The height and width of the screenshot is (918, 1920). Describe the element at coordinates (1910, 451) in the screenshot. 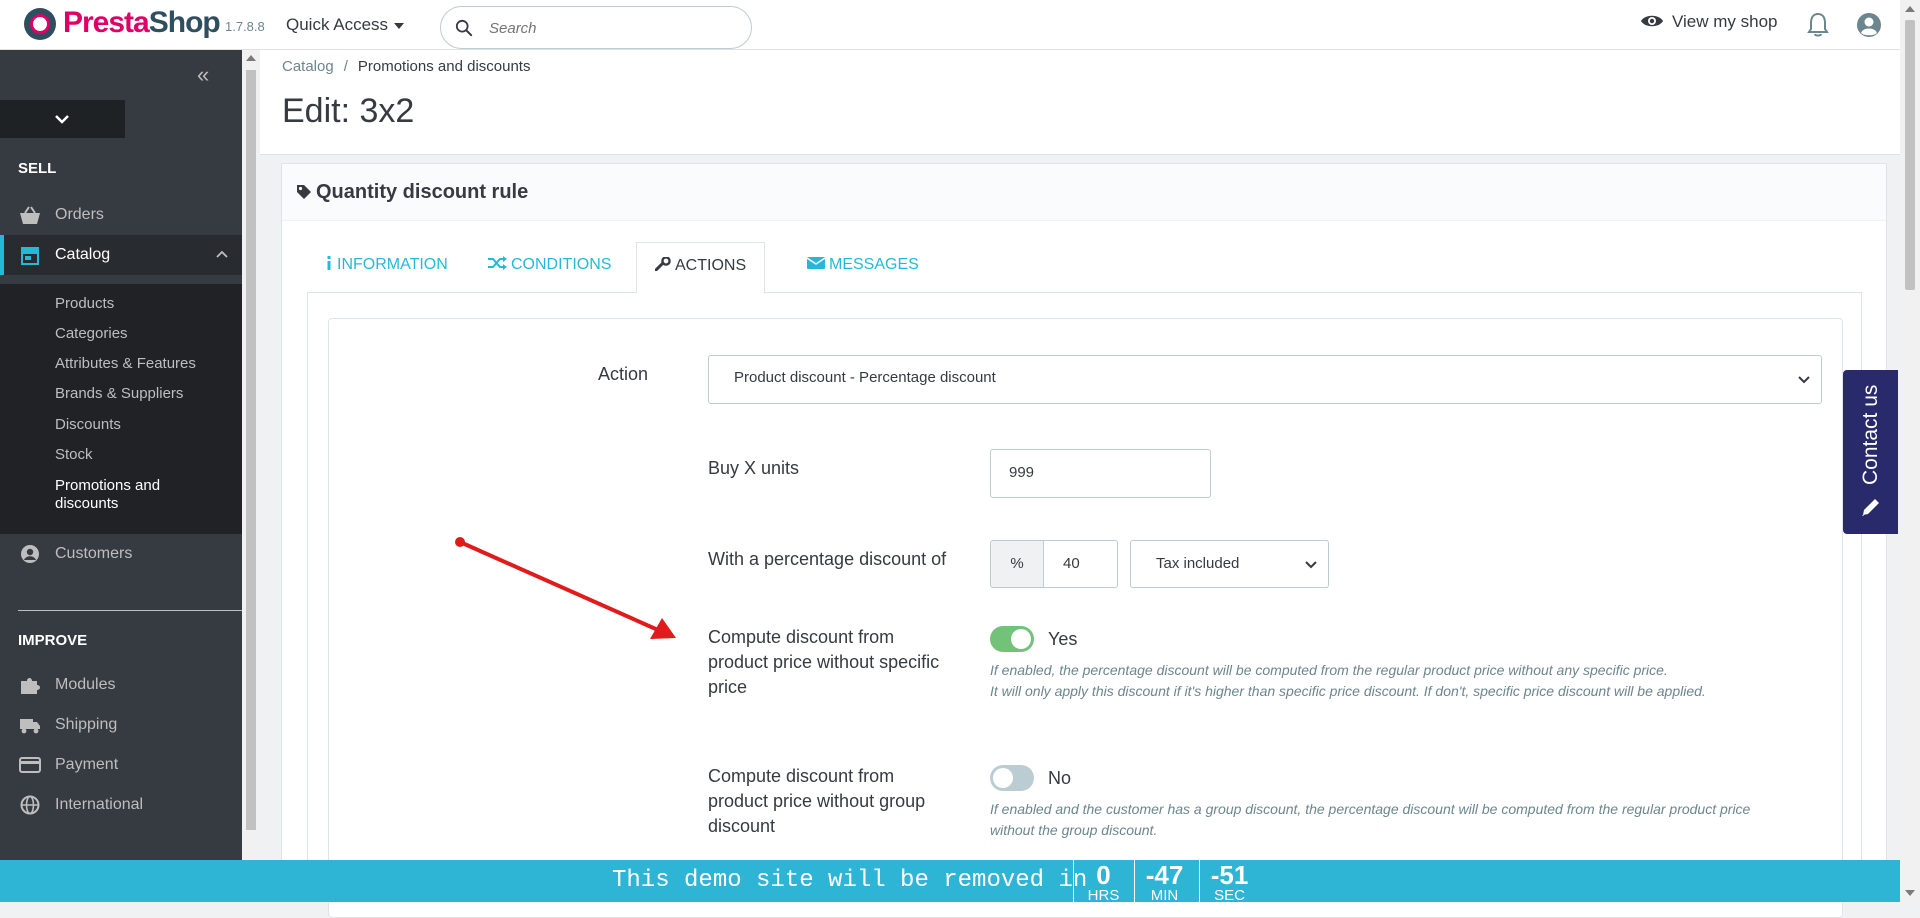

I see `page-scrollbar` at that location.